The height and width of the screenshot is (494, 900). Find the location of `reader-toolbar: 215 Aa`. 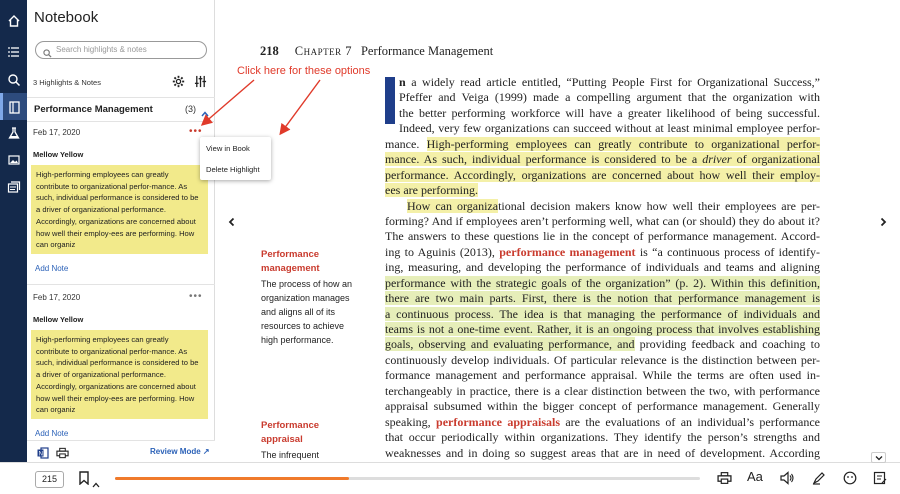

reader-toolbar: 215 Aa is located at coordinates (450, 478).